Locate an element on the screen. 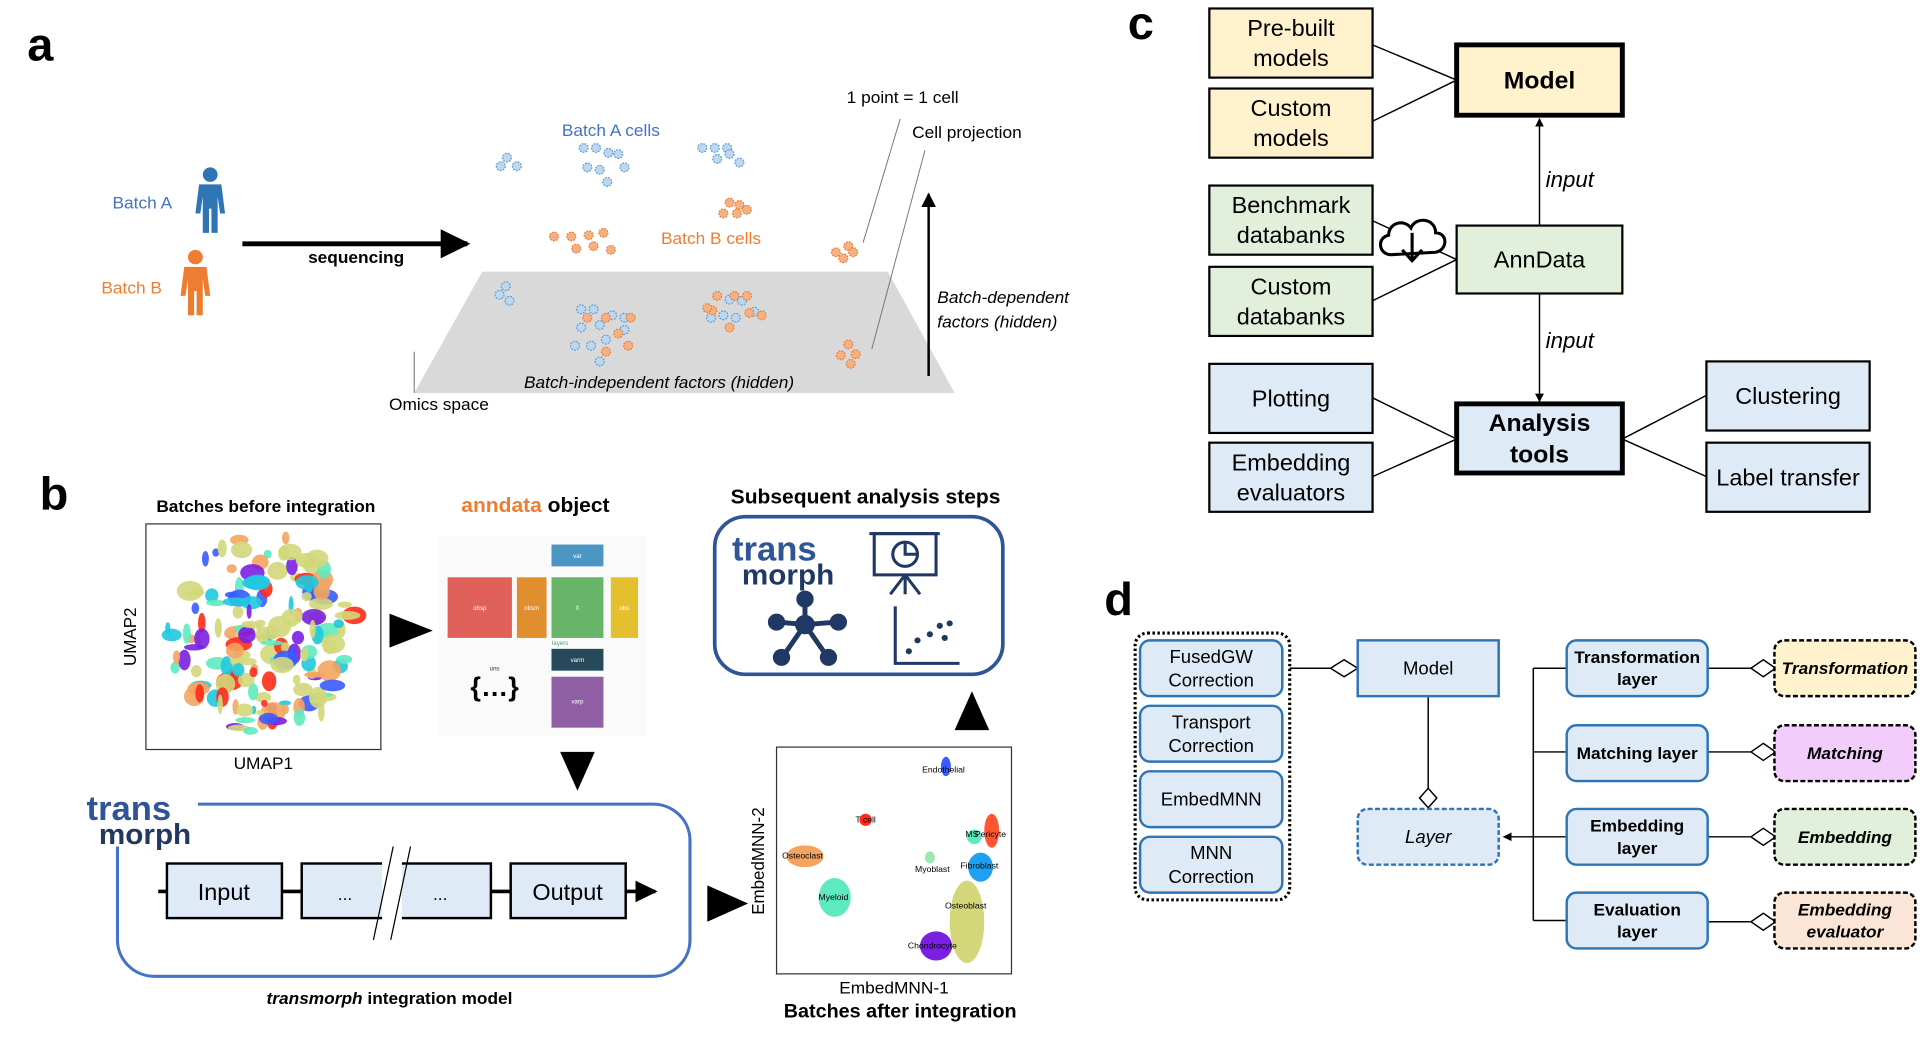 This screenshot has height=1043, width=1929. box-prebuilt-label: Pre-built is located at coordinates (1291, 28).